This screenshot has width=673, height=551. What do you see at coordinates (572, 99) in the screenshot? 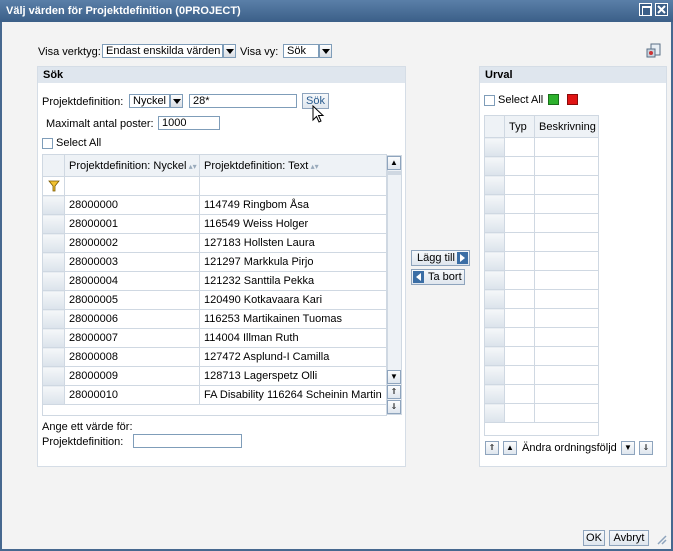
I see `red-status-icon` at bounding box center [572, 99].